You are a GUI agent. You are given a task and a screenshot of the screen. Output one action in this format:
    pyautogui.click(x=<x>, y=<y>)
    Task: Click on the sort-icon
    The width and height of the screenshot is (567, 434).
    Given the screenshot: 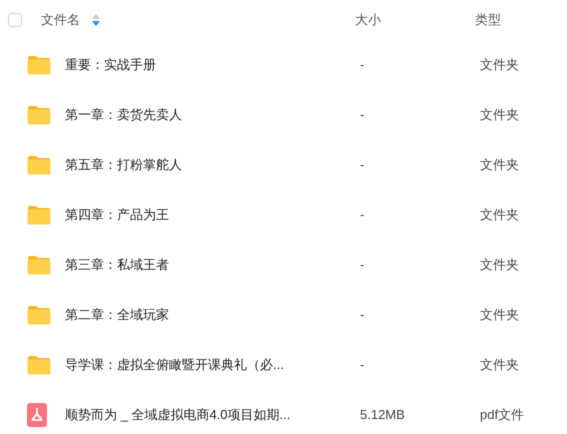 What is the action you would take?
    pyautogui.click(x=96, y=20)
    